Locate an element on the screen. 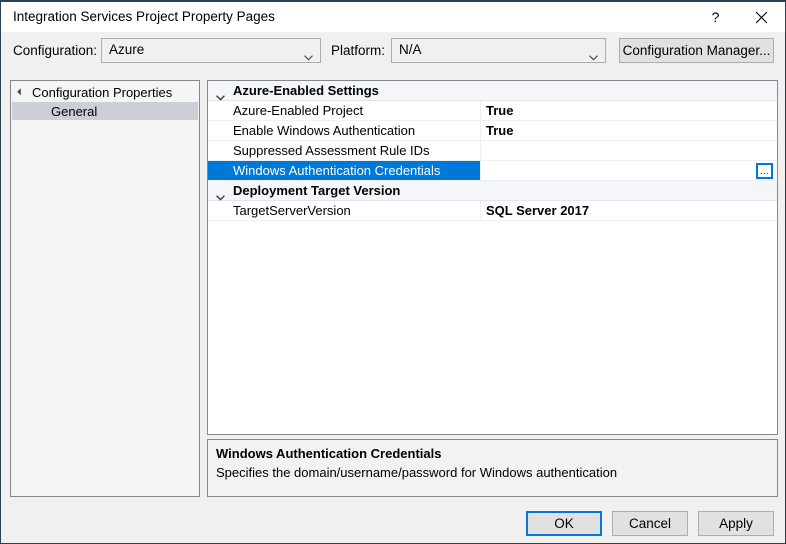 The image size is (786, 544). tree-child-label: General is located at coordinates (74, 111).